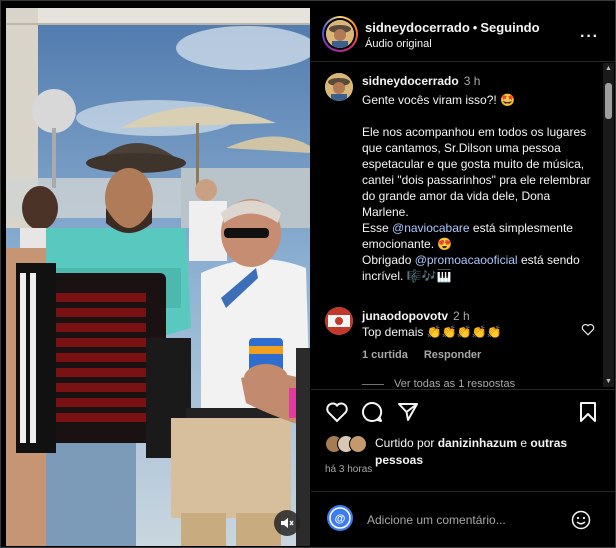 The height and width of the screenshot is (548, 616). I want to click on caption-obrigado: Obrigado, so click(388, 260).